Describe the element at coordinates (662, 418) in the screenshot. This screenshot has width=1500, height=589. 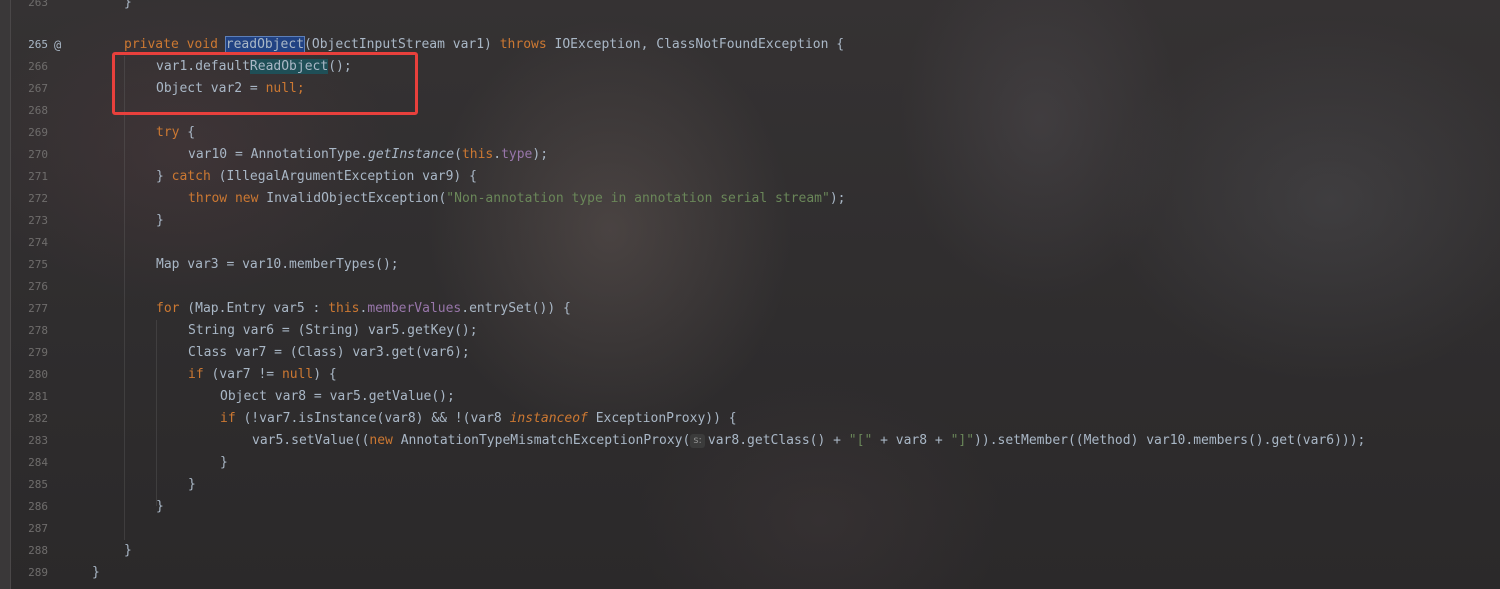
I see `code-token: ExceptionProxy)) {` at that location.